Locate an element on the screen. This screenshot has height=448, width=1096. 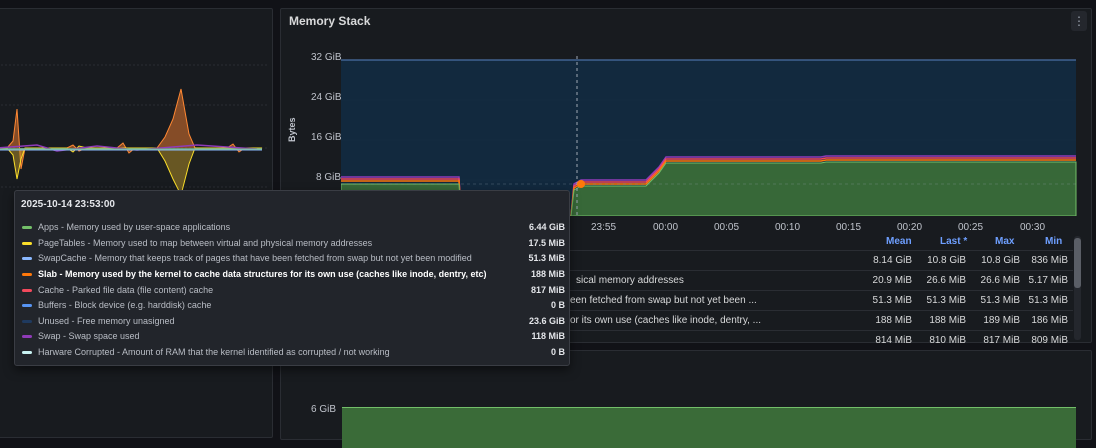
legend-row-name: sical memory addresses is located at coordinates (630, 280).